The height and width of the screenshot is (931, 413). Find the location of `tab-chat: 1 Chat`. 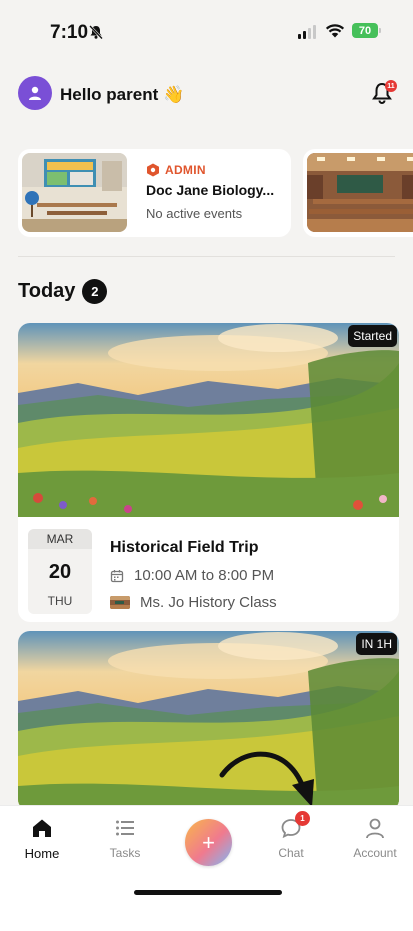

tab-chat: 1 Chat is located at coordinates (291, 835).